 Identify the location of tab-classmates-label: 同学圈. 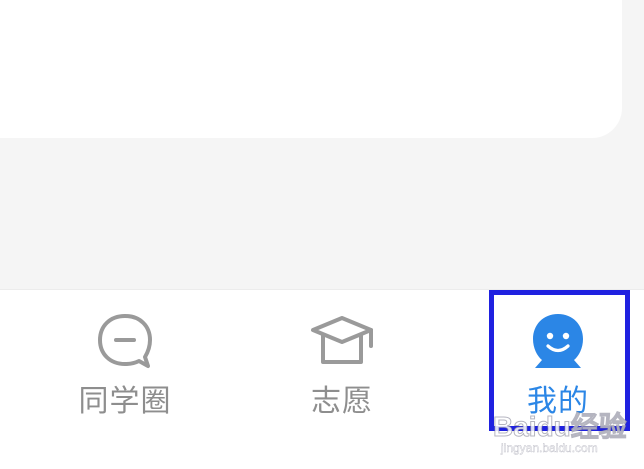
(125, 401).